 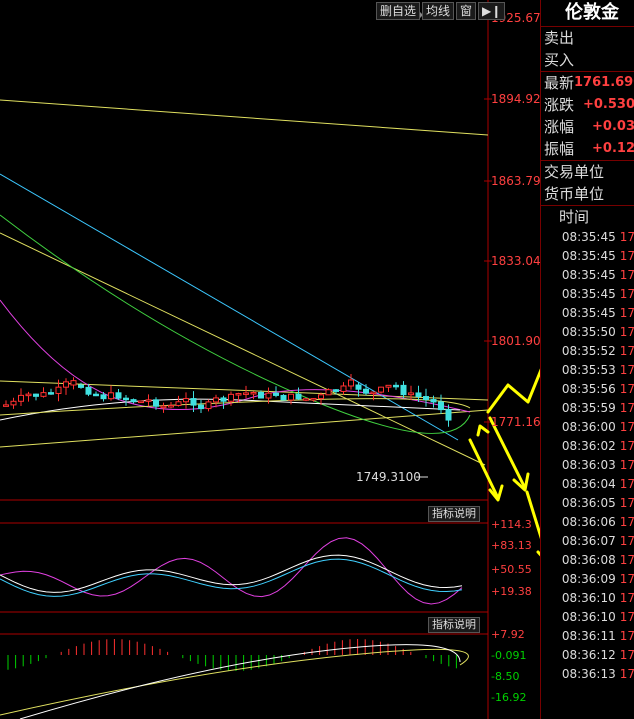 What do you see at coordinates (587, 13) in the screenshot?
I see `instrument-title: 伦敦金` at bounding box center [587, 13].